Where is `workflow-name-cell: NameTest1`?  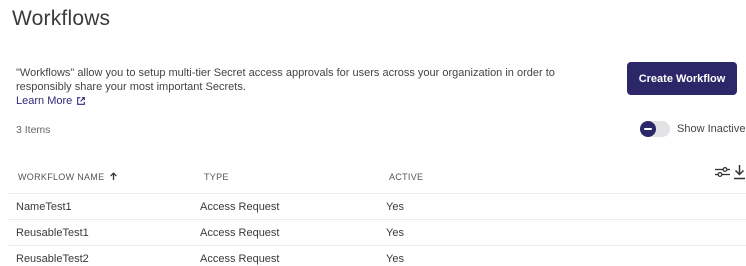 workflow-name-cell: NameTest1 is located at coordinates (44, 206).